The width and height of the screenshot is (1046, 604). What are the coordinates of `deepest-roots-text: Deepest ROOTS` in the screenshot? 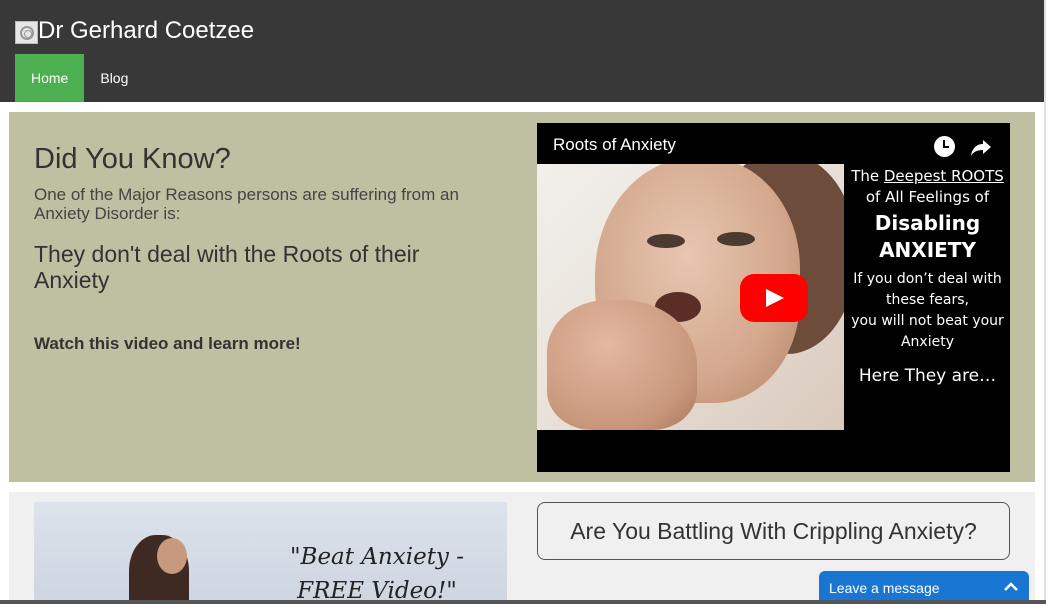 It's located at (943, 176).